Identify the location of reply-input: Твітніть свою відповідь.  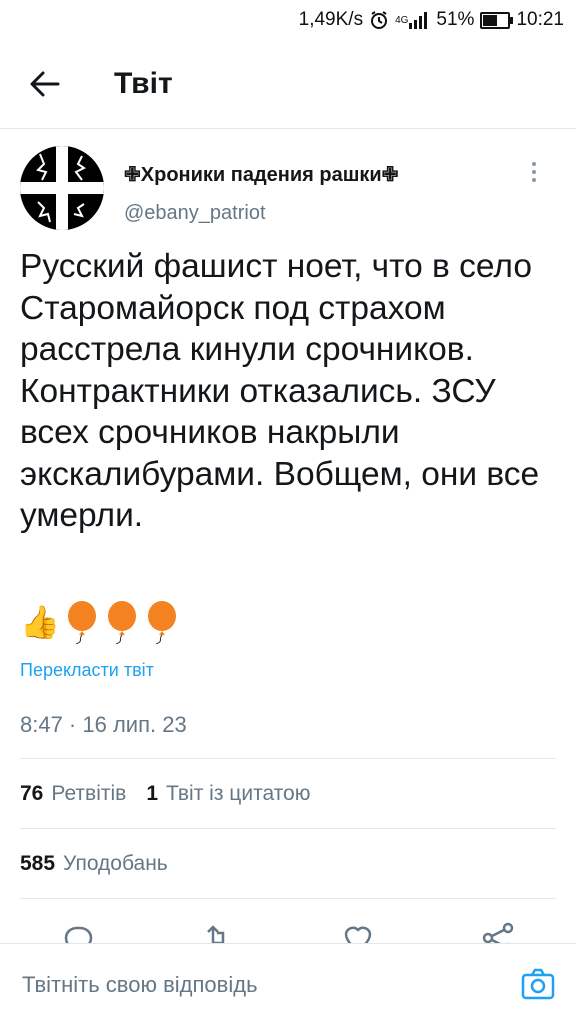
(140, 985).